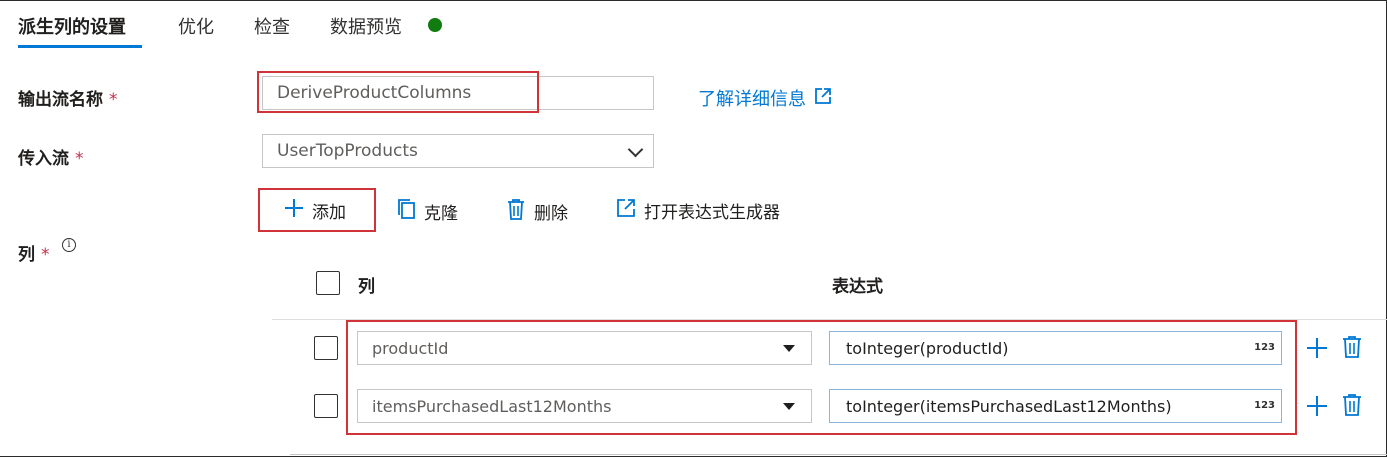 The image size is (1387, 457). Describe the element at coordinates (60, 100) in the screenshot. I see `output-stream-label-text: 输出流名称` at that location.